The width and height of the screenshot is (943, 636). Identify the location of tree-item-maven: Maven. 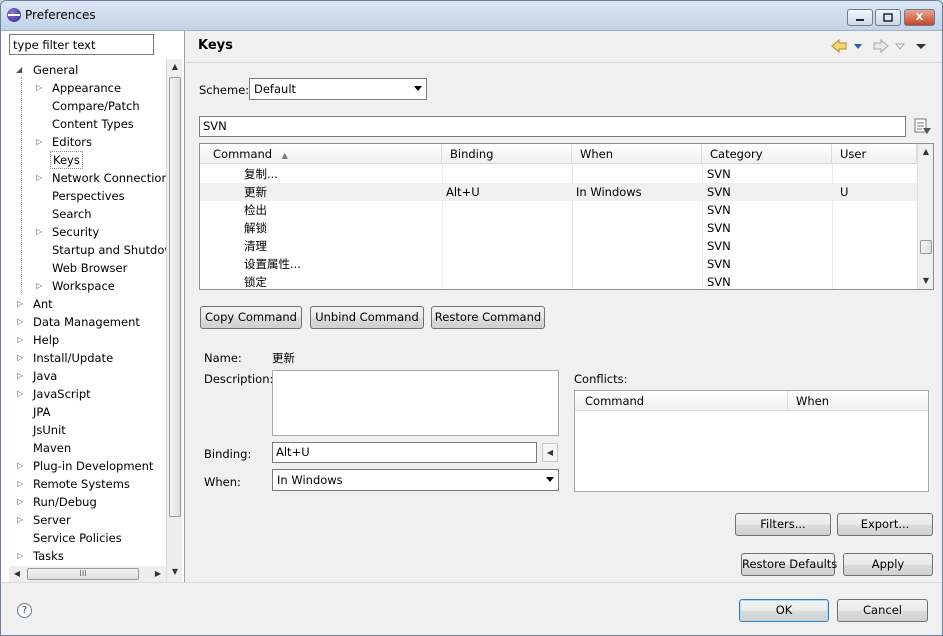
(83, 448).